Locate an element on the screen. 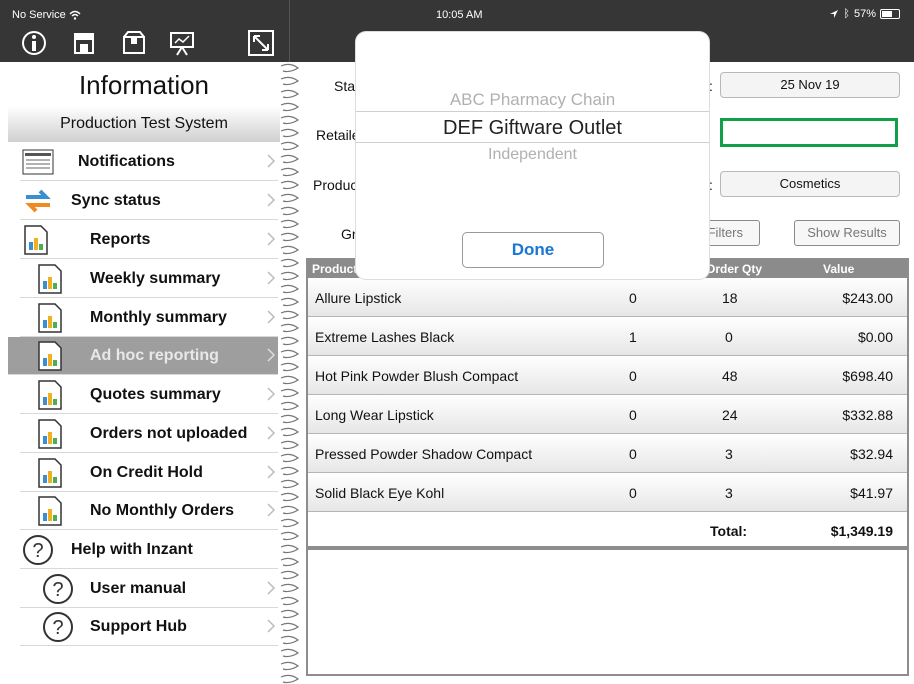 This screenshot has width=914, height=684. picker-option: ABC Pharmacy Chain is located at coordinates (532, 100).